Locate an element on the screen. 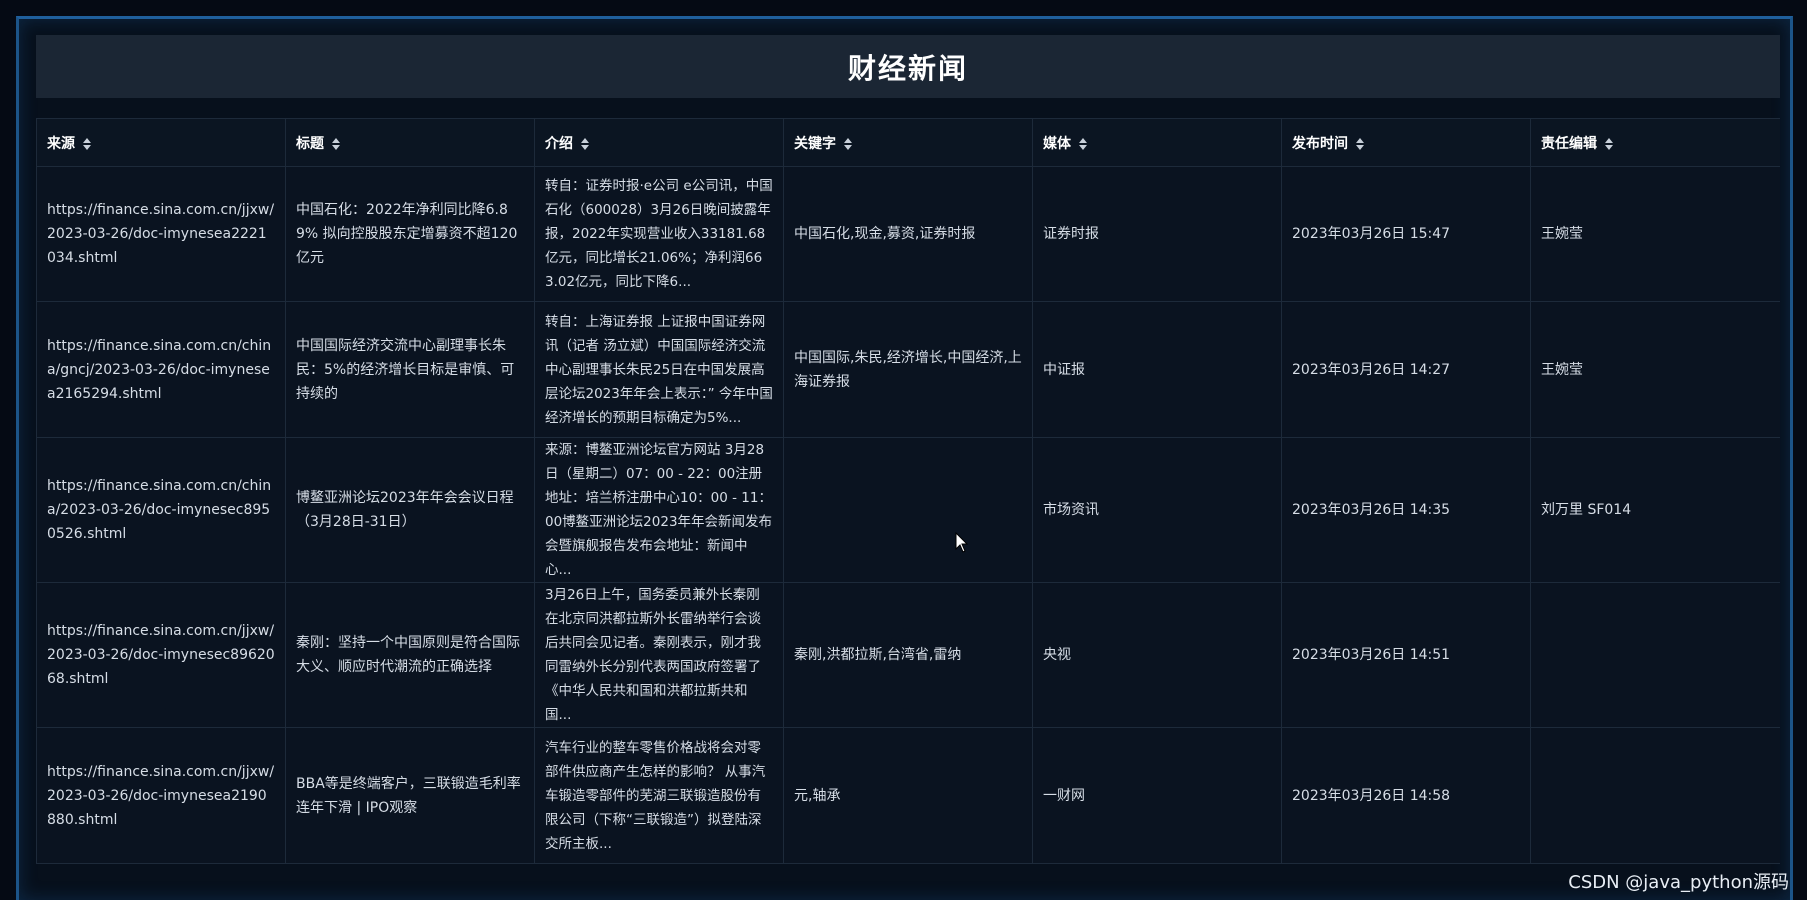 The height and width of the screenshot is (900, 1807). cell-media: 市场资讯 is located at coordinates (1157, 510).